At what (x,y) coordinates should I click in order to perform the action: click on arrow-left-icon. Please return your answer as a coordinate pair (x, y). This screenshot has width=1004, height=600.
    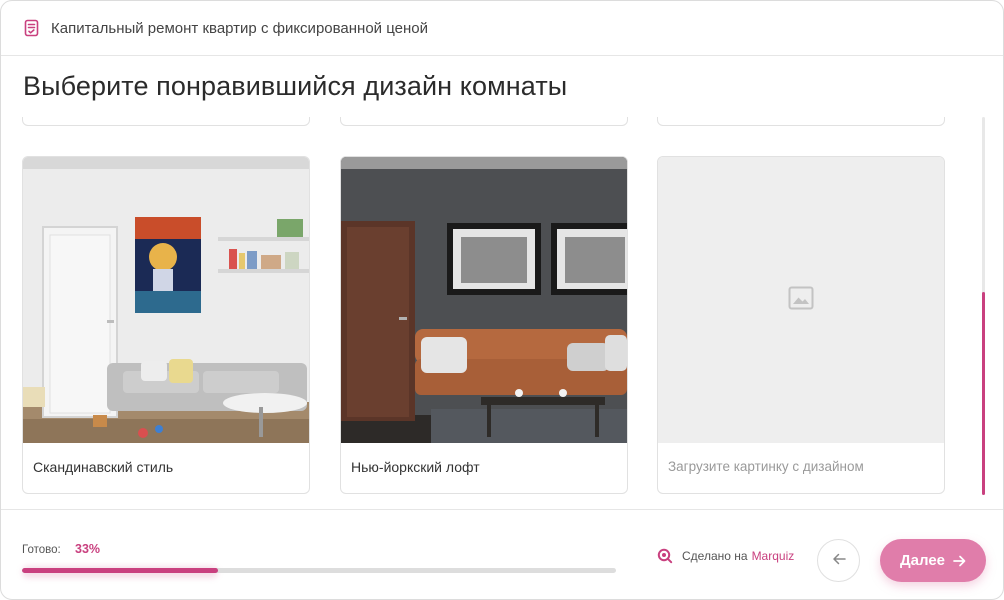
    Looking at the image, I should click on (839, 561).